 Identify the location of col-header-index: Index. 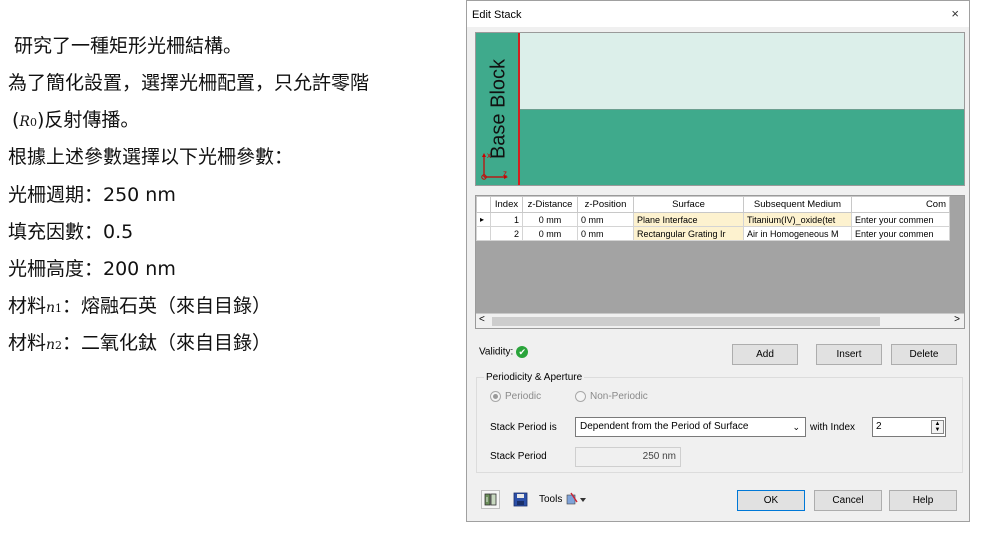
(506, 204).